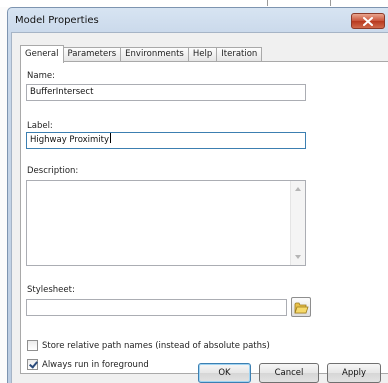 The height and width of the screenshot is (383, 388). Describe the element at coordinates (297, 223) in the screenshot. I see `description-scrollbar` at that location.